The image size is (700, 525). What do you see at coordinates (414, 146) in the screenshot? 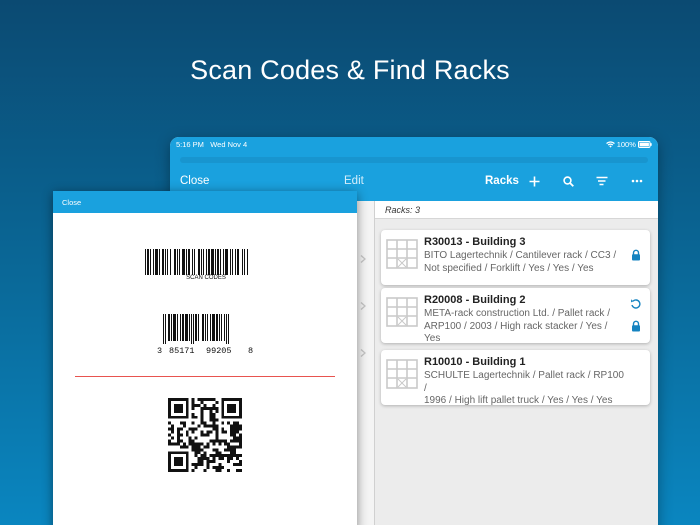
I see `status-bar: 5:16 PM Wed Nov 4 100%` at bounding box center [414, 146].